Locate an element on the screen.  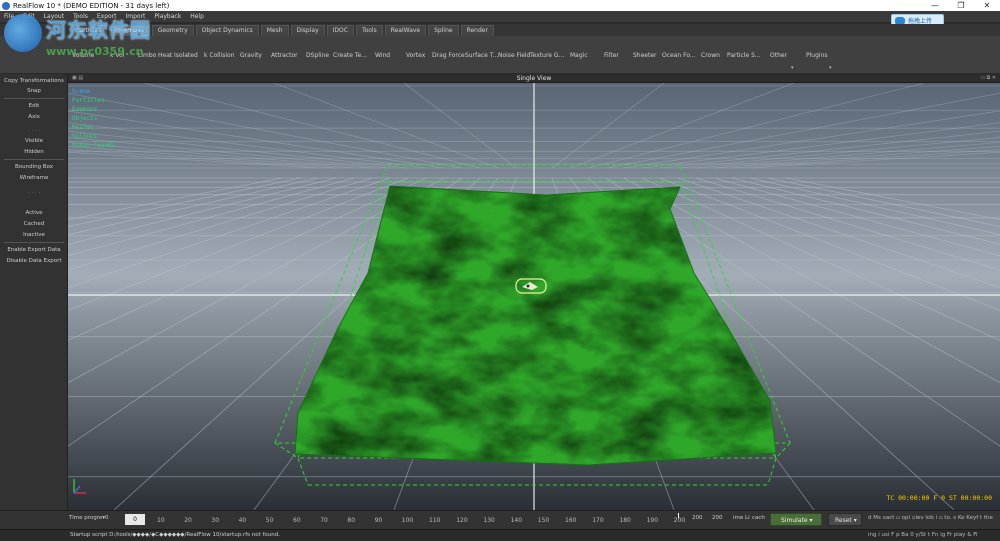
tool-attractor: Attractor is located at coordinates (284, 55).